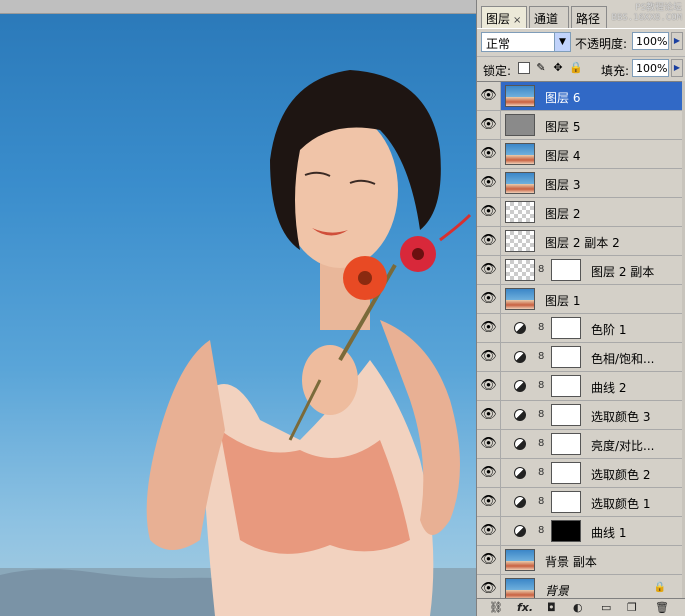  I want to click on layer-row: 👁 背景 副本, so click(581, 560).